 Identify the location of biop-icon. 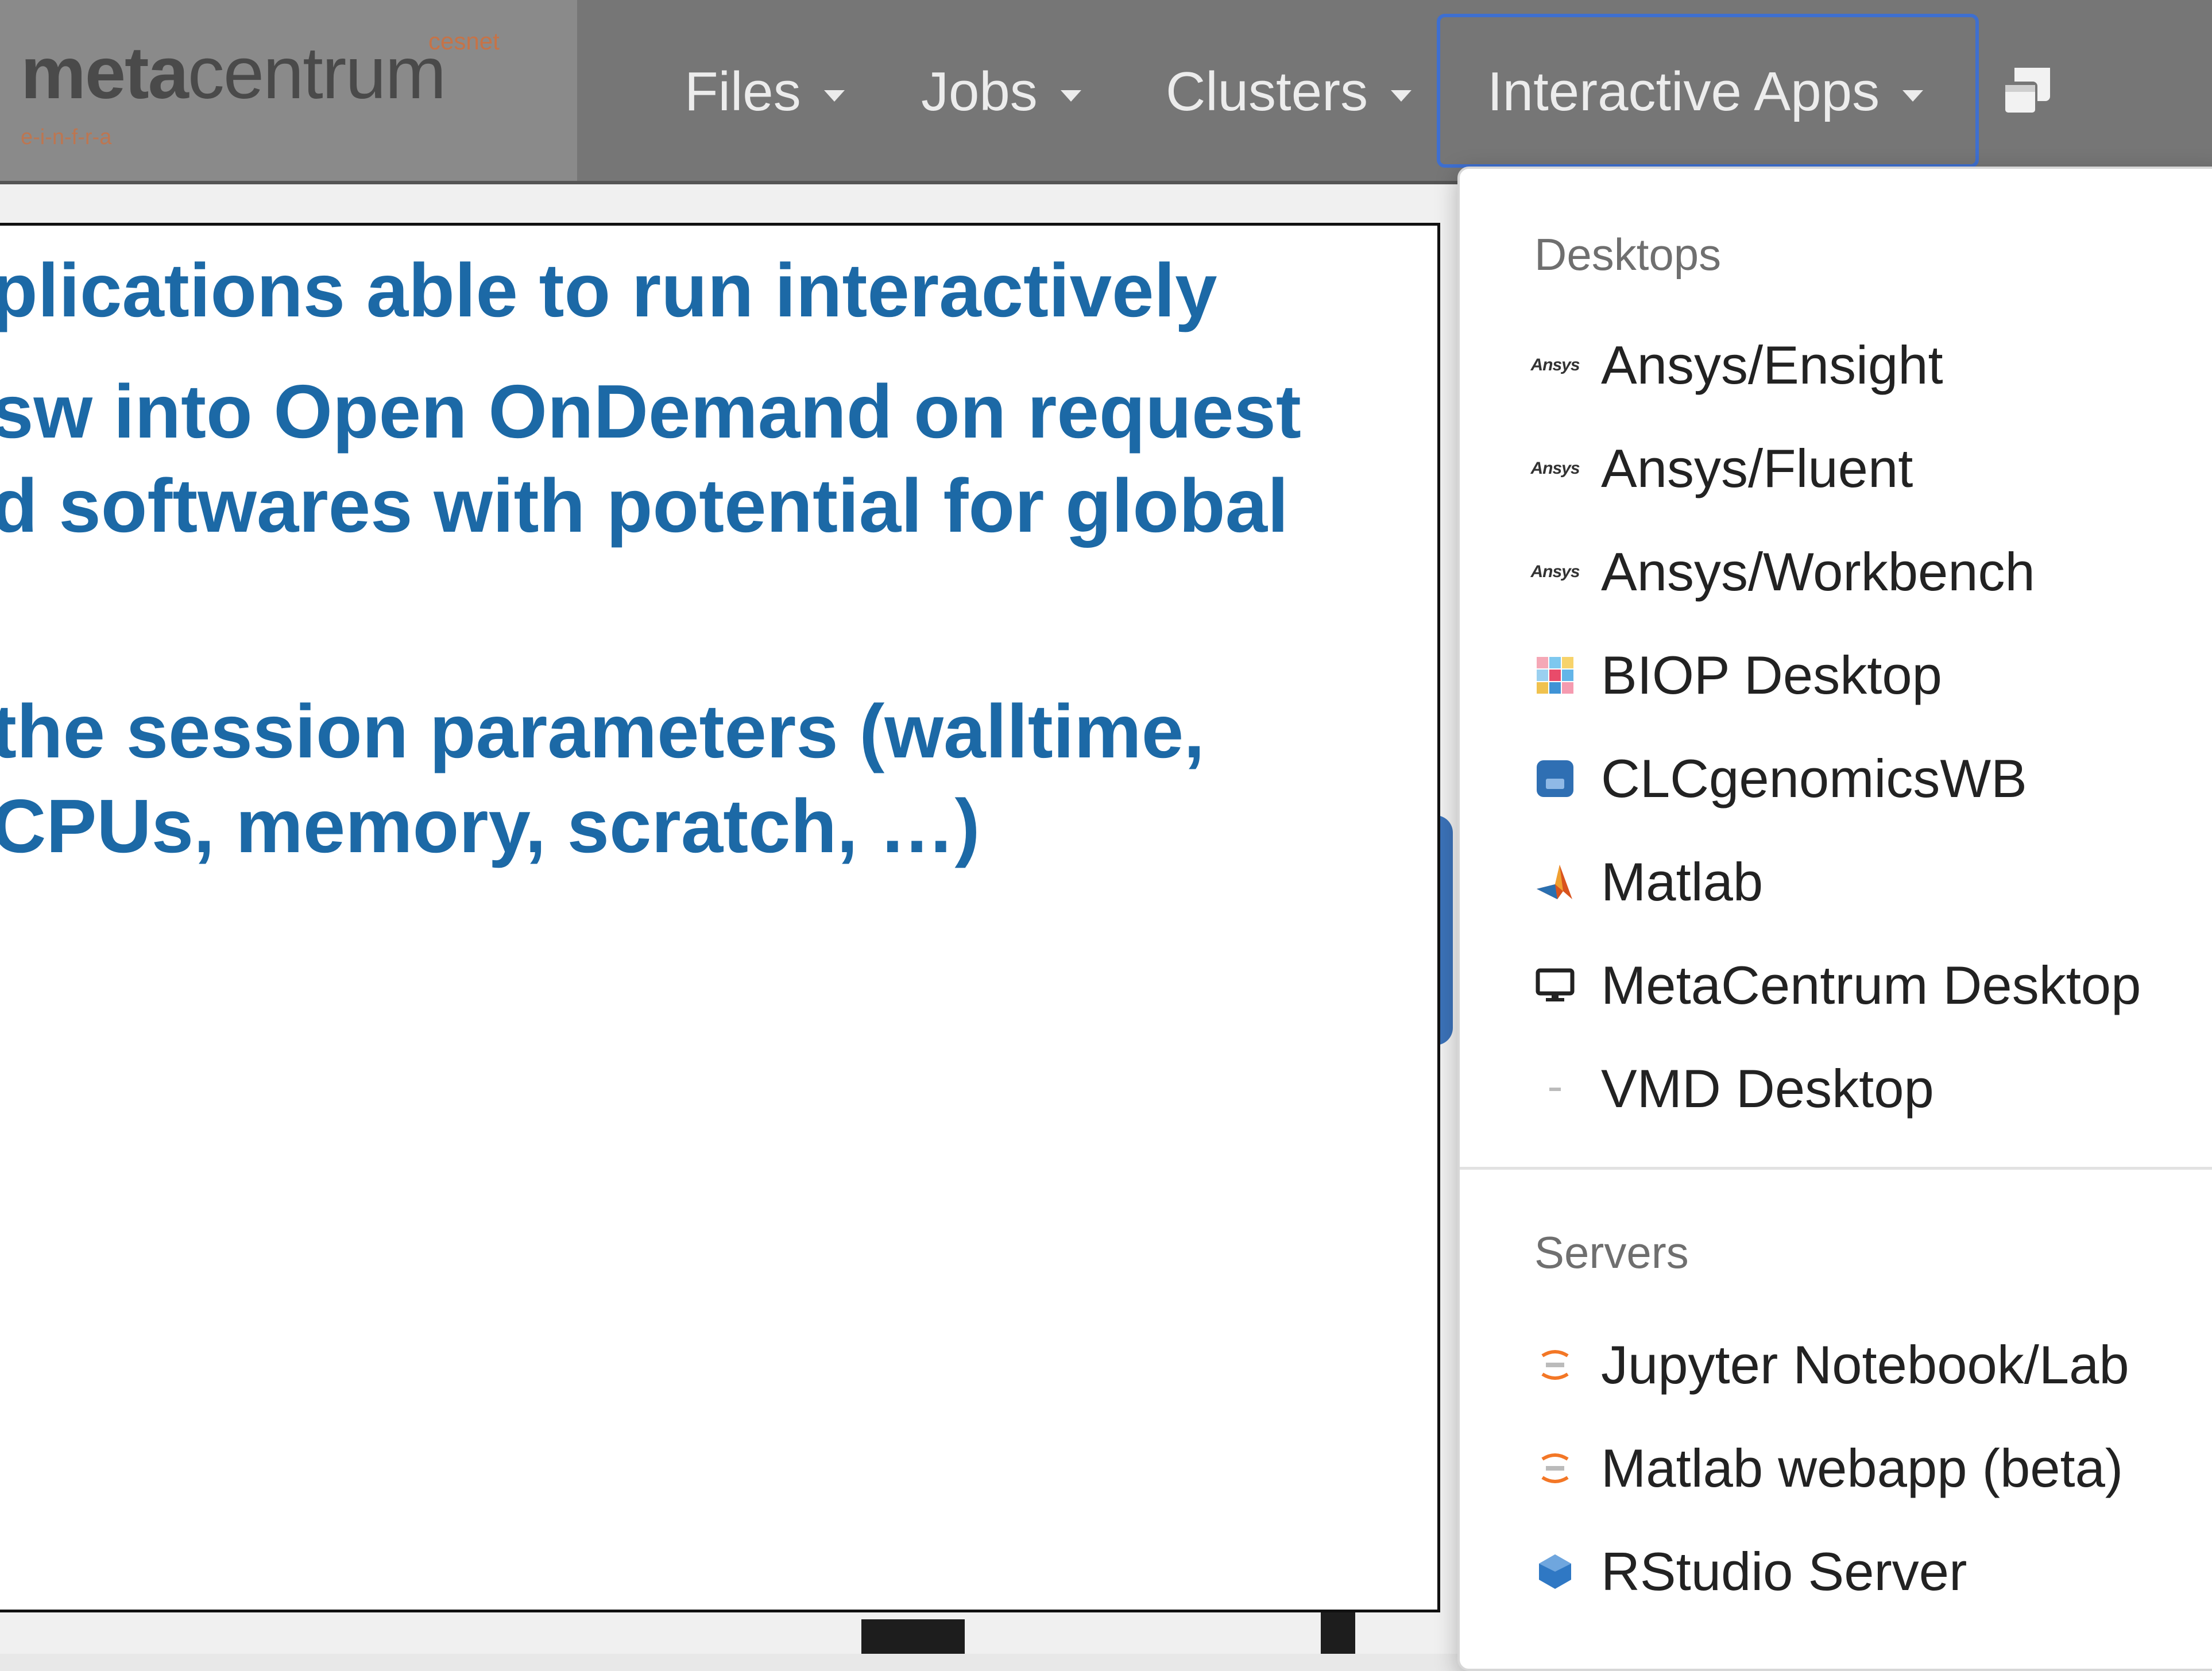
(1555, 675).